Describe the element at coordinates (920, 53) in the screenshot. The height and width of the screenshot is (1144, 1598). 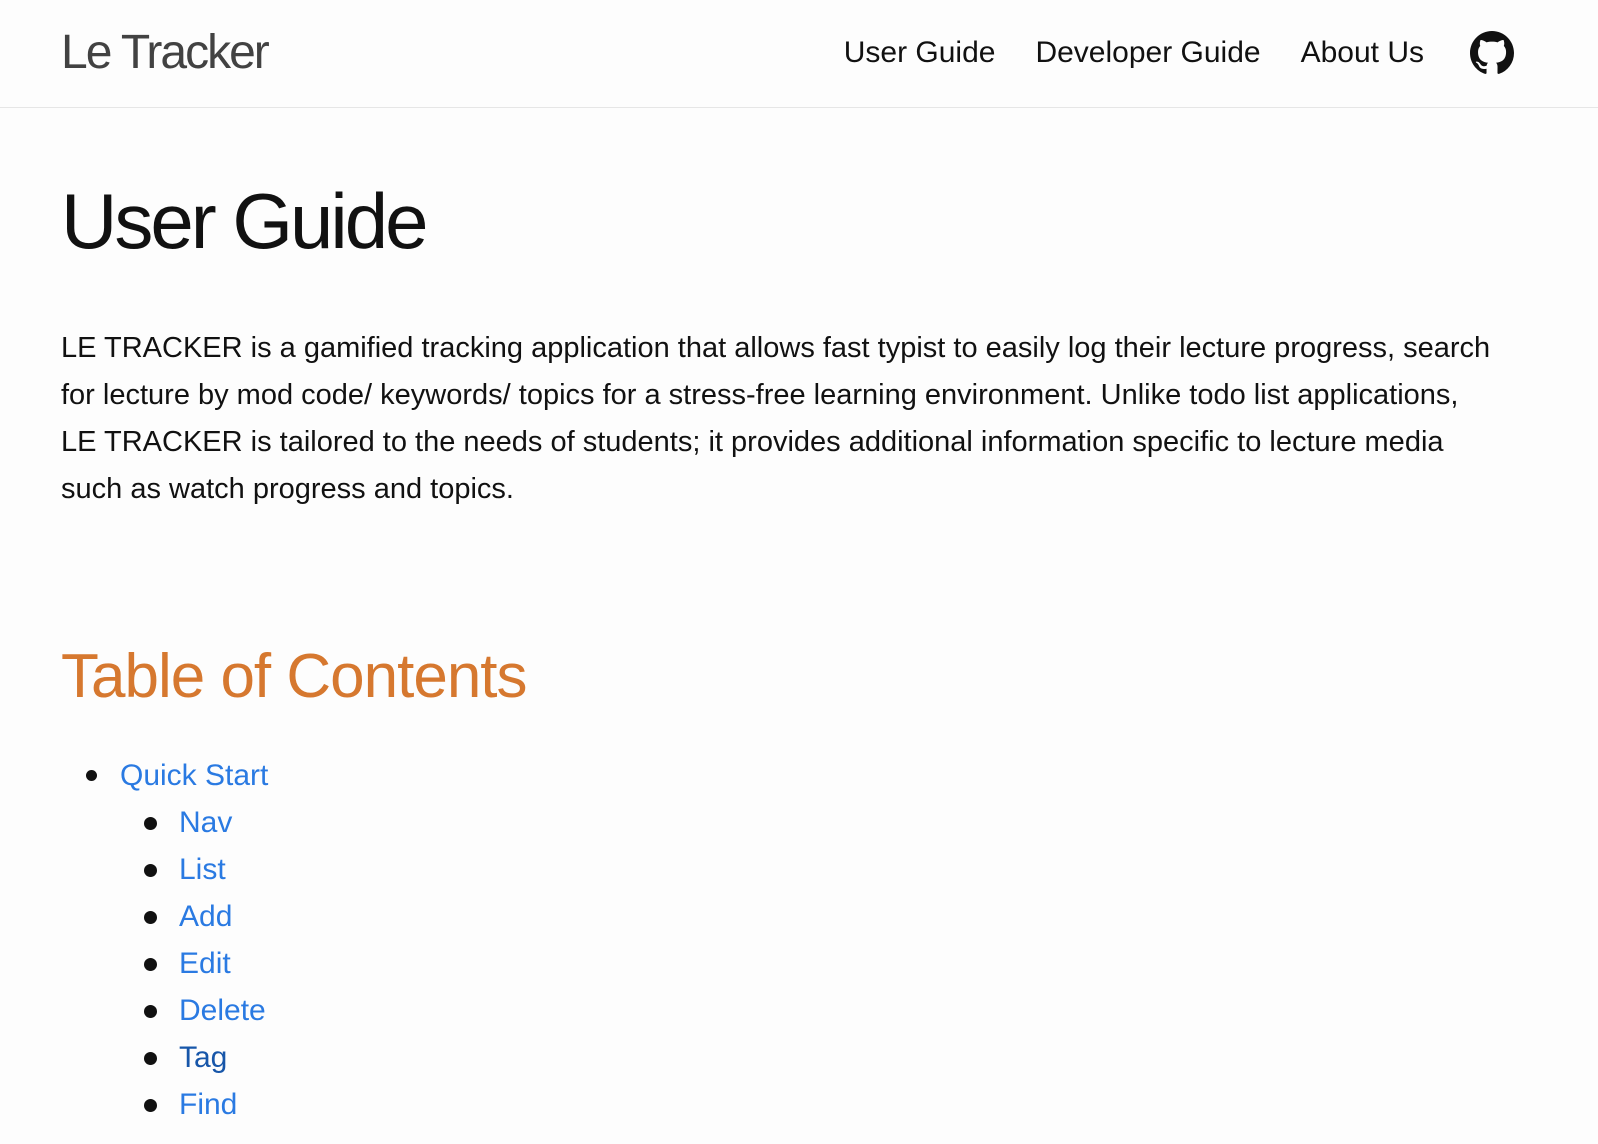
I see `nav-user-guide: User Guide` at that location.